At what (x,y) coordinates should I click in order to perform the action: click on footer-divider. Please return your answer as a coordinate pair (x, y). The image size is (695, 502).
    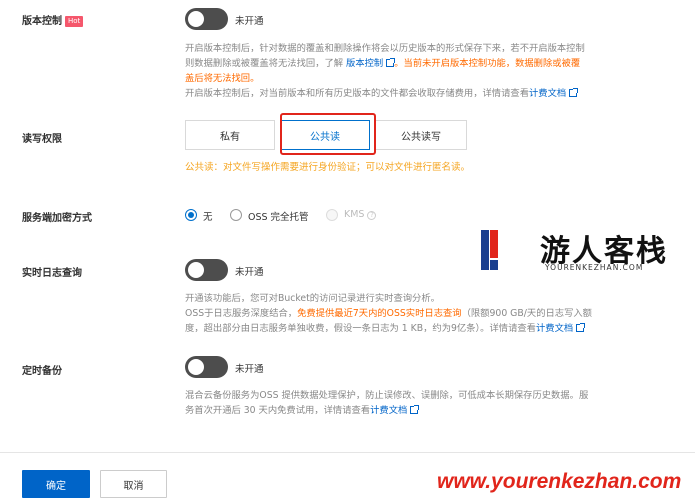
    Looking at the image, I should click on (347, 452).